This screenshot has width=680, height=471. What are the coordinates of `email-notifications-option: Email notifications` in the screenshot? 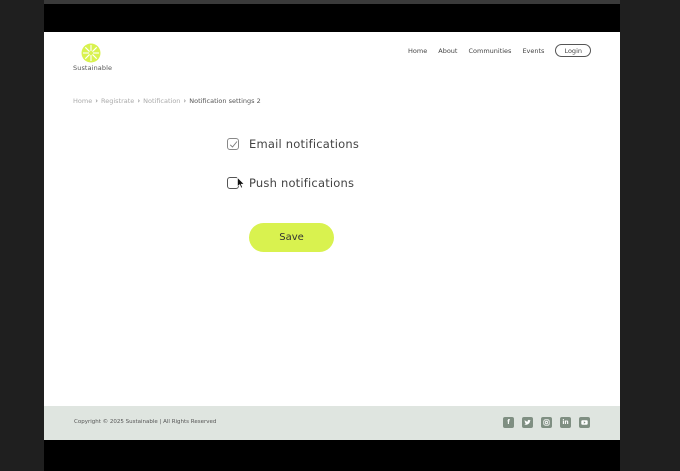 It's located at (293, 144).